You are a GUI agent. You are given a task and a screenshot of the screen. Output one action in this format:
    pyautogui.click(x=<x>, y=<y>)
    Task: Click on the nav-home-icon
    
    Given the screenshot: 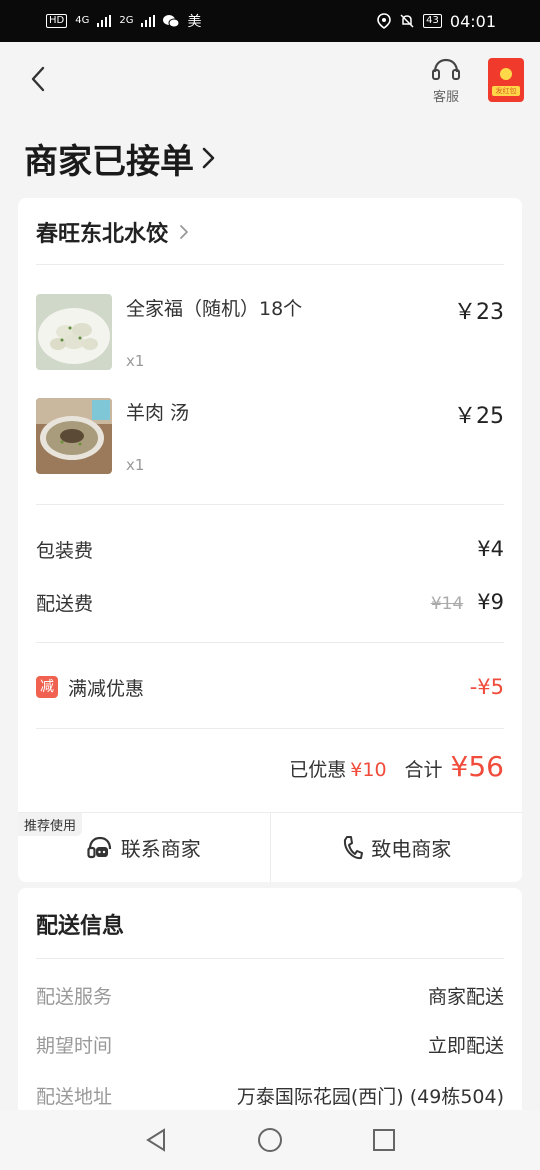 What is the action you would take?
    pyautogui.click(x=270, y=1140)
    